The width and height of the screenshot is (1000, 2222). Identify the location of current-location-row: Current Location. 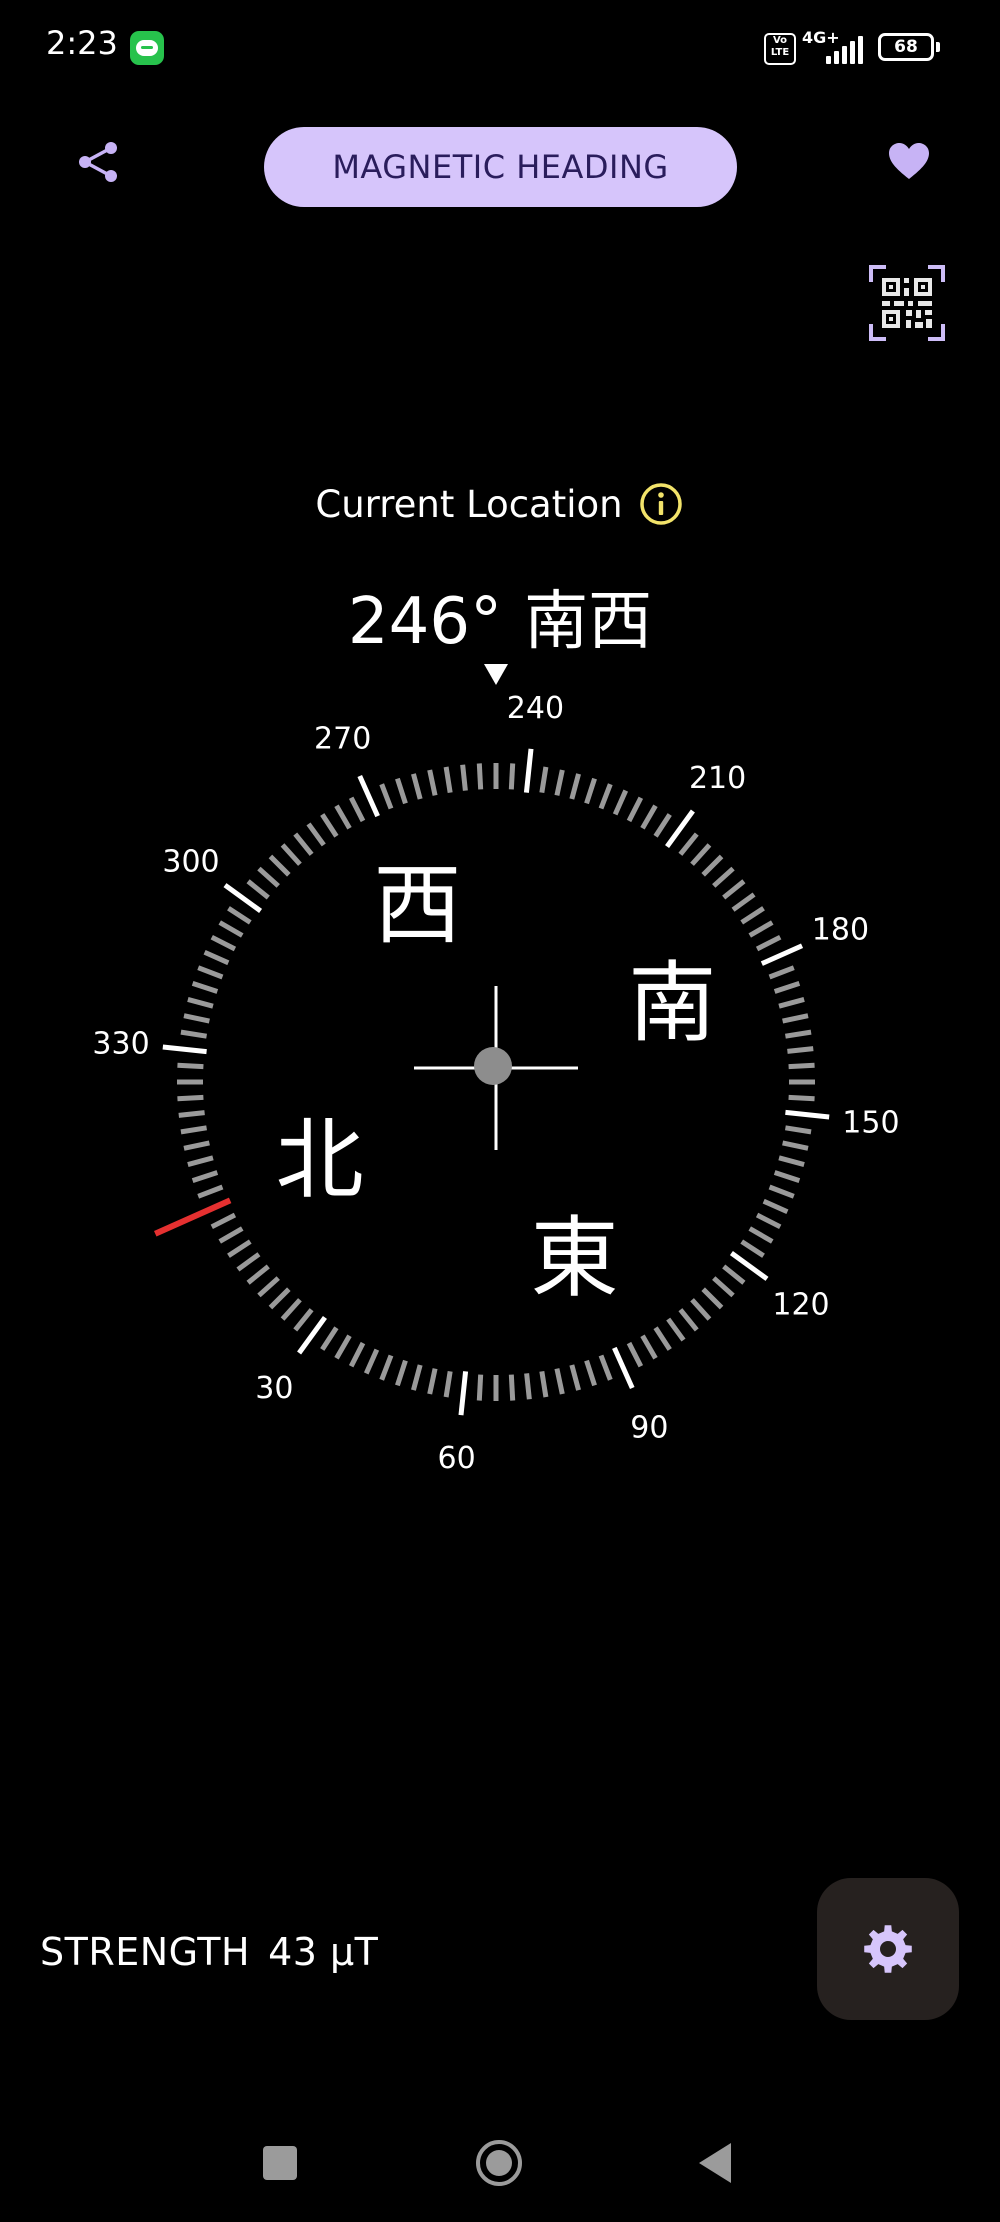
(500, 504).